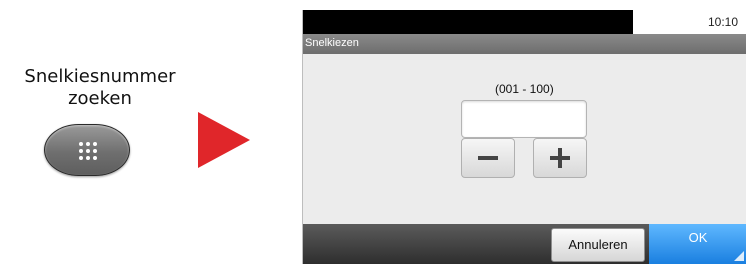 Image resolution: width=746 pixels, height=264 pixels. I want to click on plus-icon, so click(560, 158).